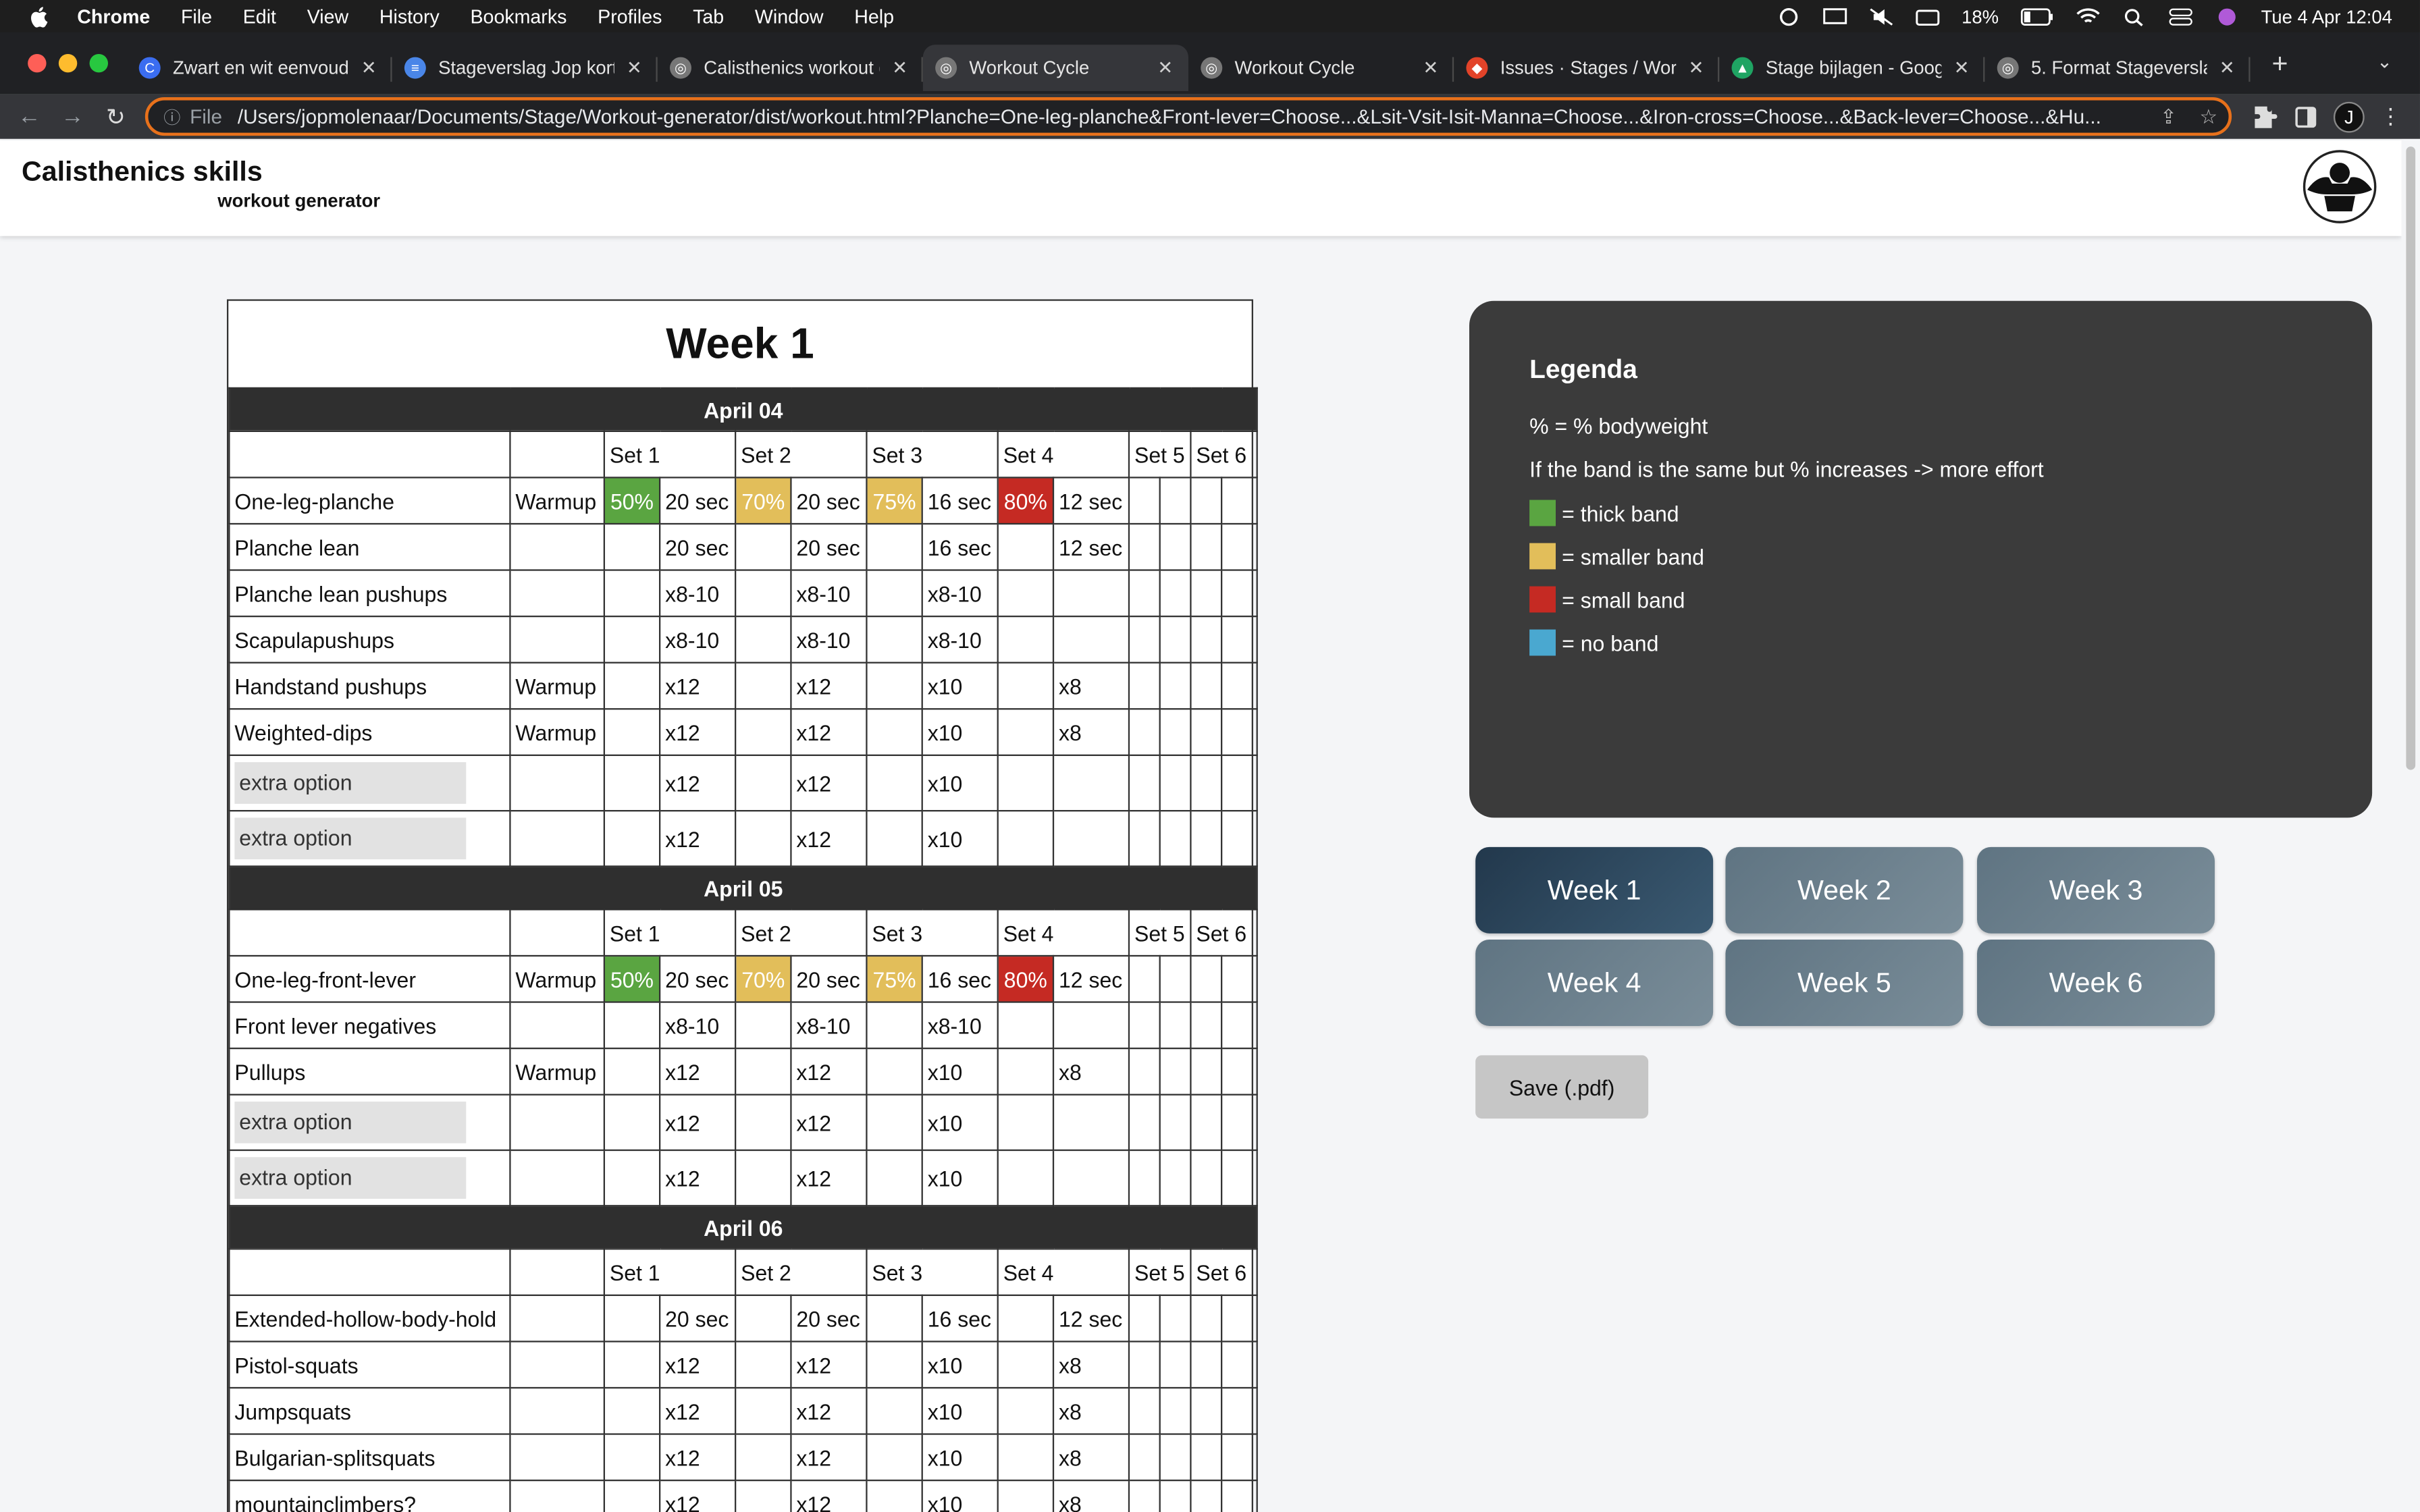 This screenshot has height=1512, width=2420. Describe the element at coordinates (1844, 982) in the screenshot. I see `week-5-button: Week 5` at that location.